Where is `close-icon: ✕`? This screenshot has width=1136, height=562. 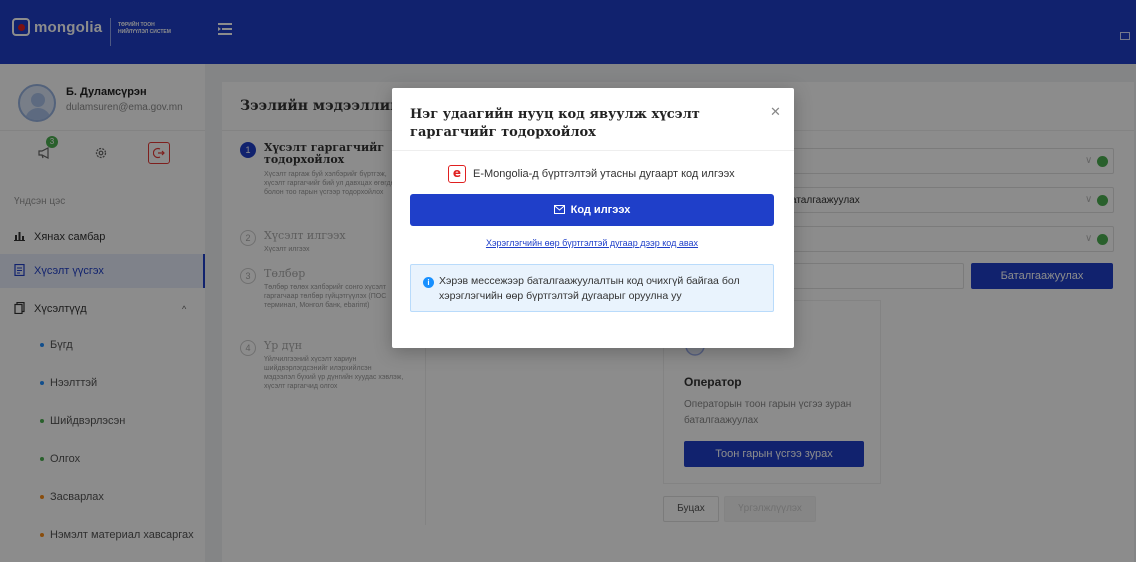
close-icon: ✕ is located at coordinates (775, 112).